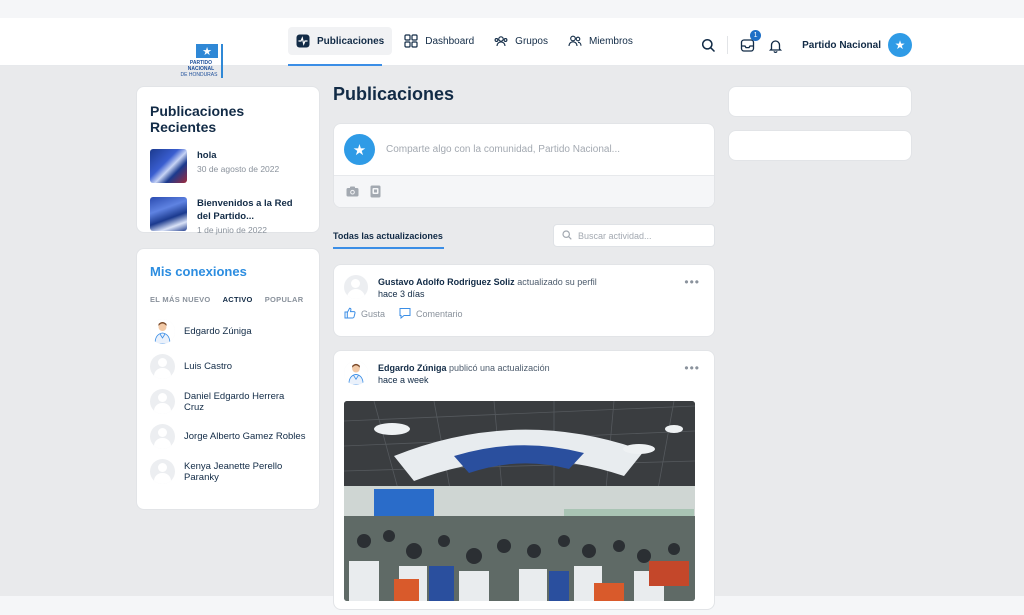 The width and height of the screenshot is (1024, 615). Describe the element at coordinates (373, 314) in the screenshot. I see `like-label: Gusta` at that location.